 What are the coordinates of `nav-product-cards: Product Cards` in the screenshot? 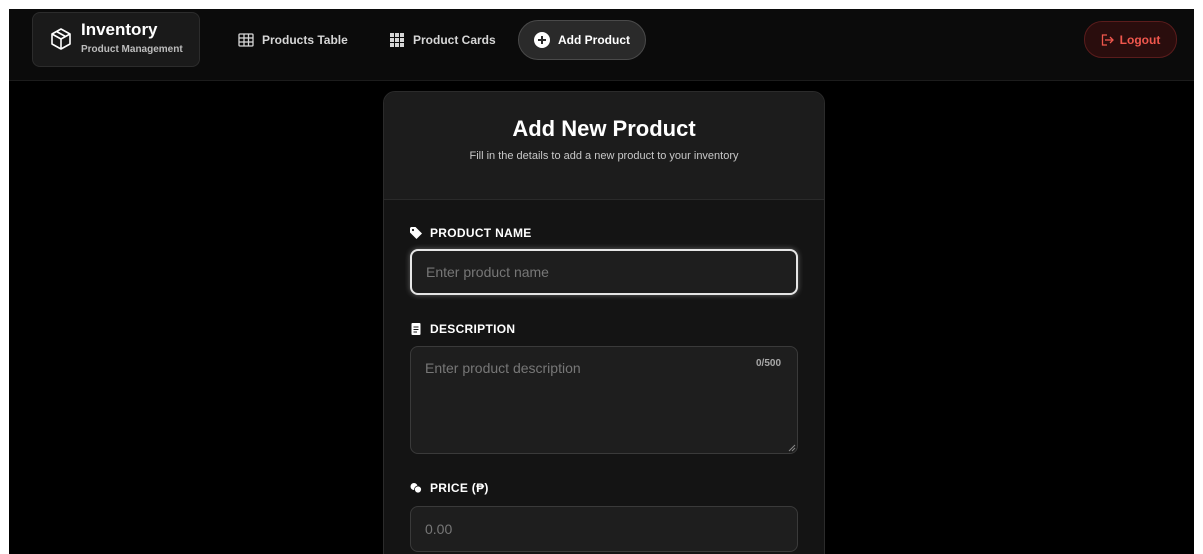 It's located at (442, 40).